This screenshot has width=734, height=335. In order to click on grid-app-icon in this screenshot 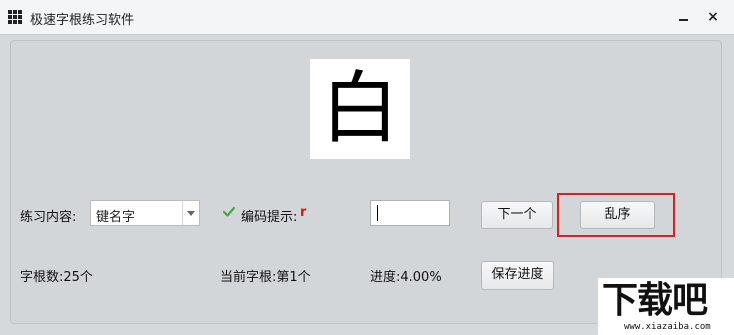, I will do `click(15, 17)`.